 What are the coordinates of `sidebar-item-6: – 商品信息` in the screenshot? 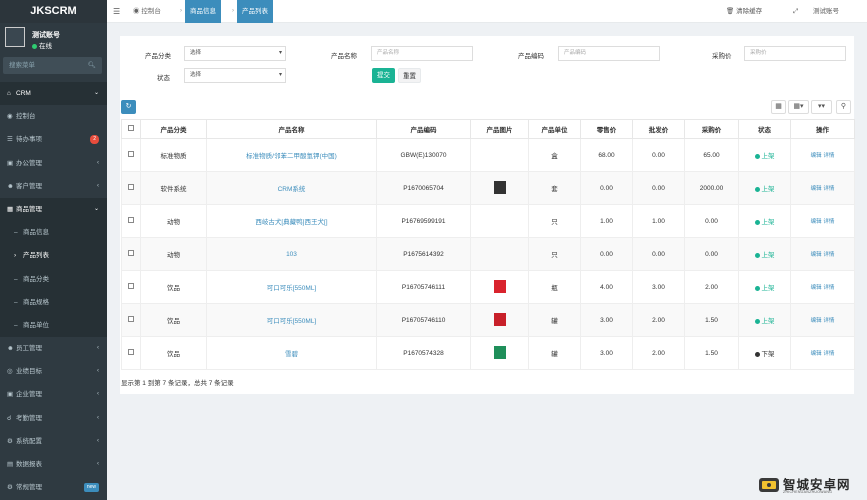 It's located at (53, 233).